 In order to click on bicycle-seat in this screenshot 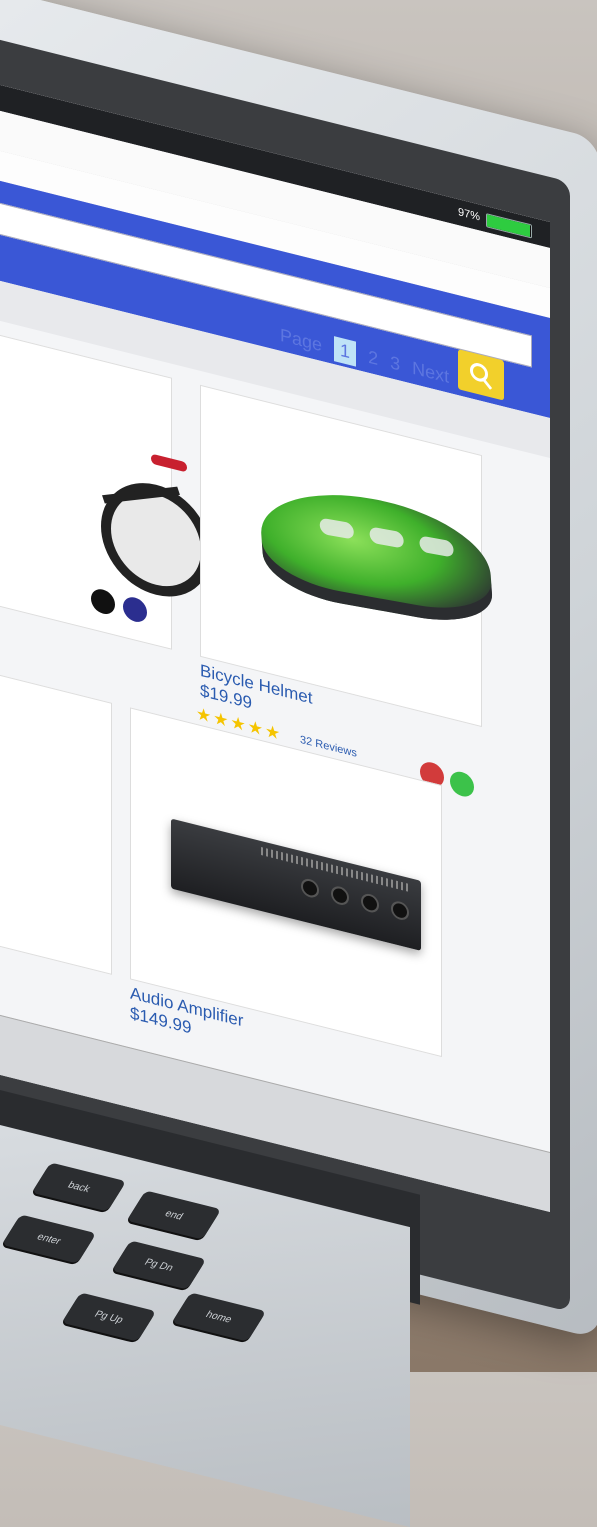, I will do `click(169, 463)`.